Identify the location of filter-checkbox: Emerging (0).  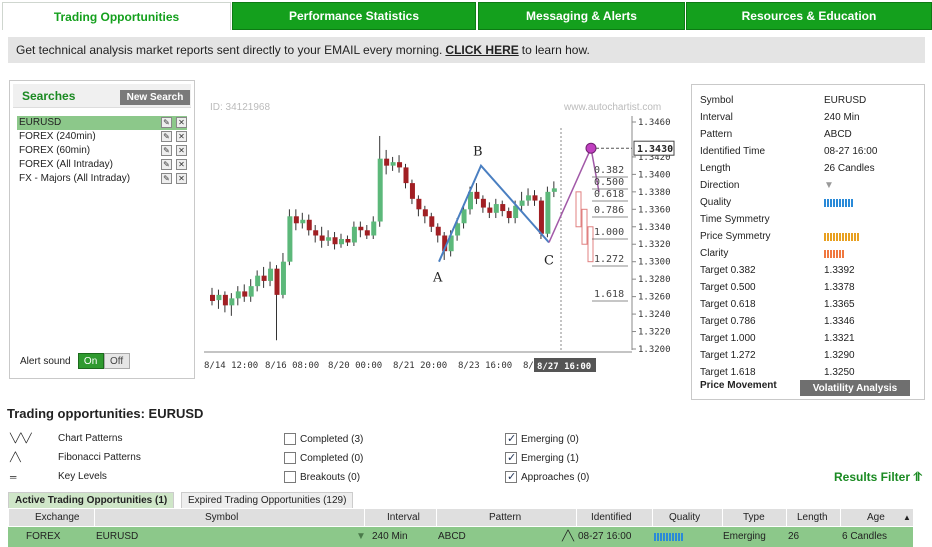
(542, 438).